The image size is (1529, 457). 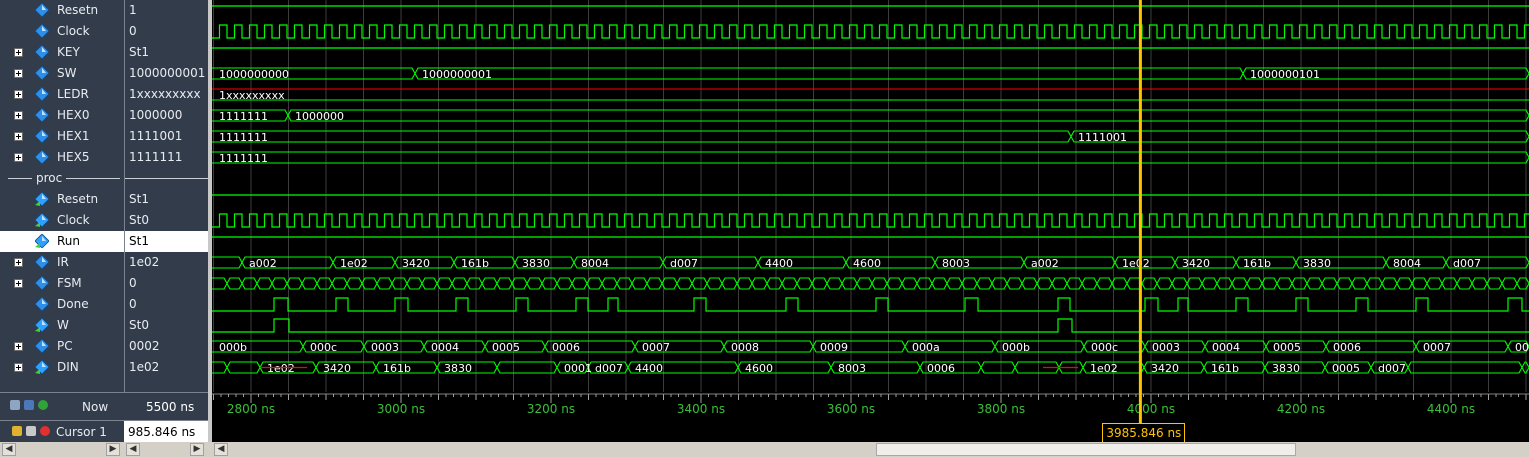 What do you see at coordinates (167, 73) in the screenshot?
I see `signal-value-row: 1000000001` at bounding box center [167, 73].